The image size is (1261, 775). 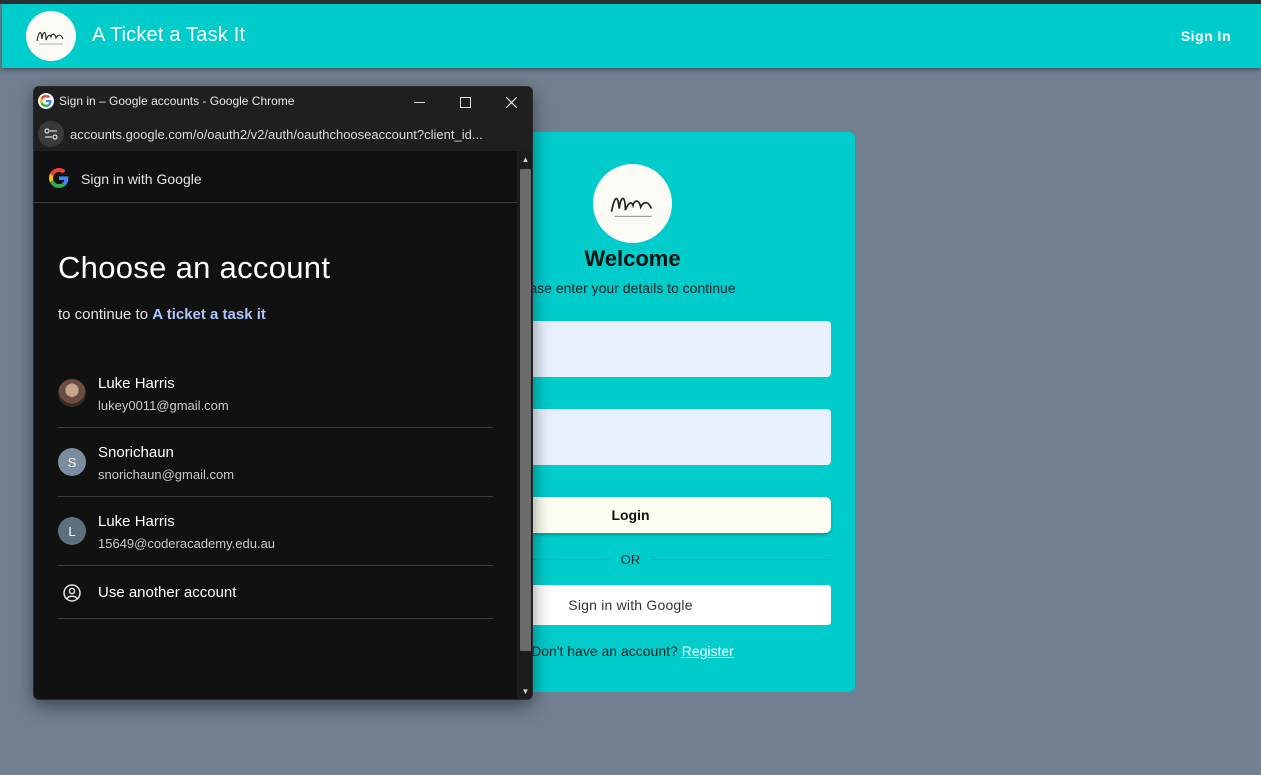 What do you see at coordinates (630, 559) in the screenshot?
I see `or-label: OR` at bounding box center [630, 559].